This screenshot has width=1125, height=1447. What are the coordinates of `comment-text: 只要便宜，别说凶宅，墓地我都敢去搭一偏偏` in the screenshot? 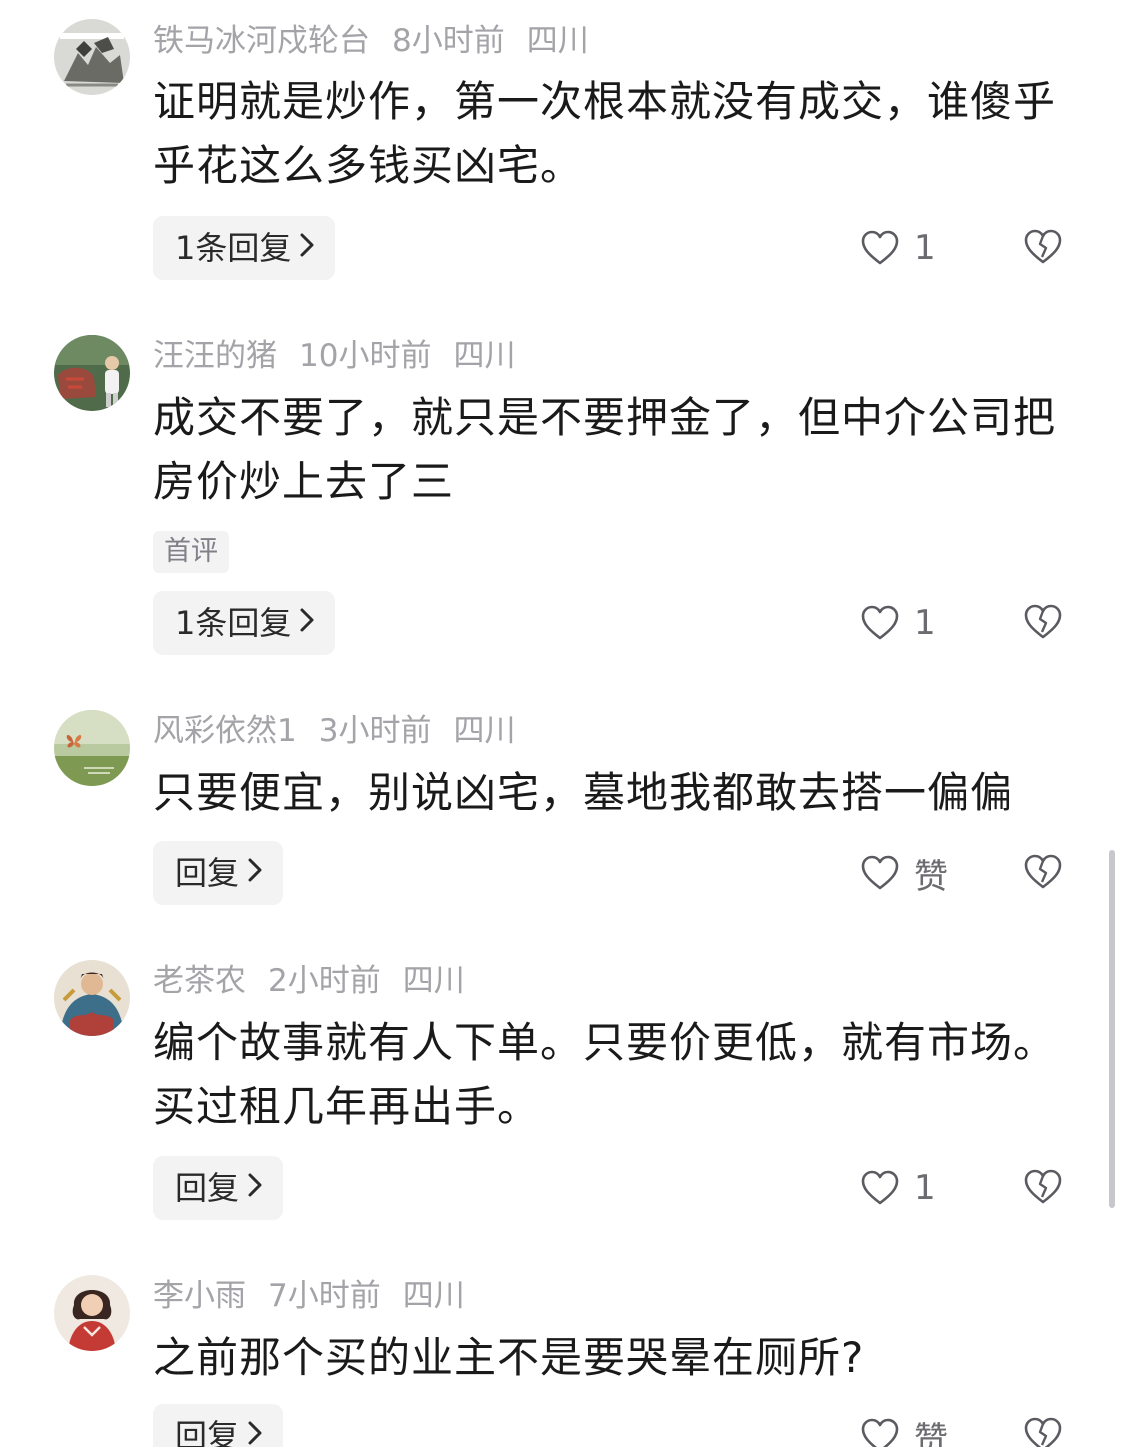 It's located at (583, 792).